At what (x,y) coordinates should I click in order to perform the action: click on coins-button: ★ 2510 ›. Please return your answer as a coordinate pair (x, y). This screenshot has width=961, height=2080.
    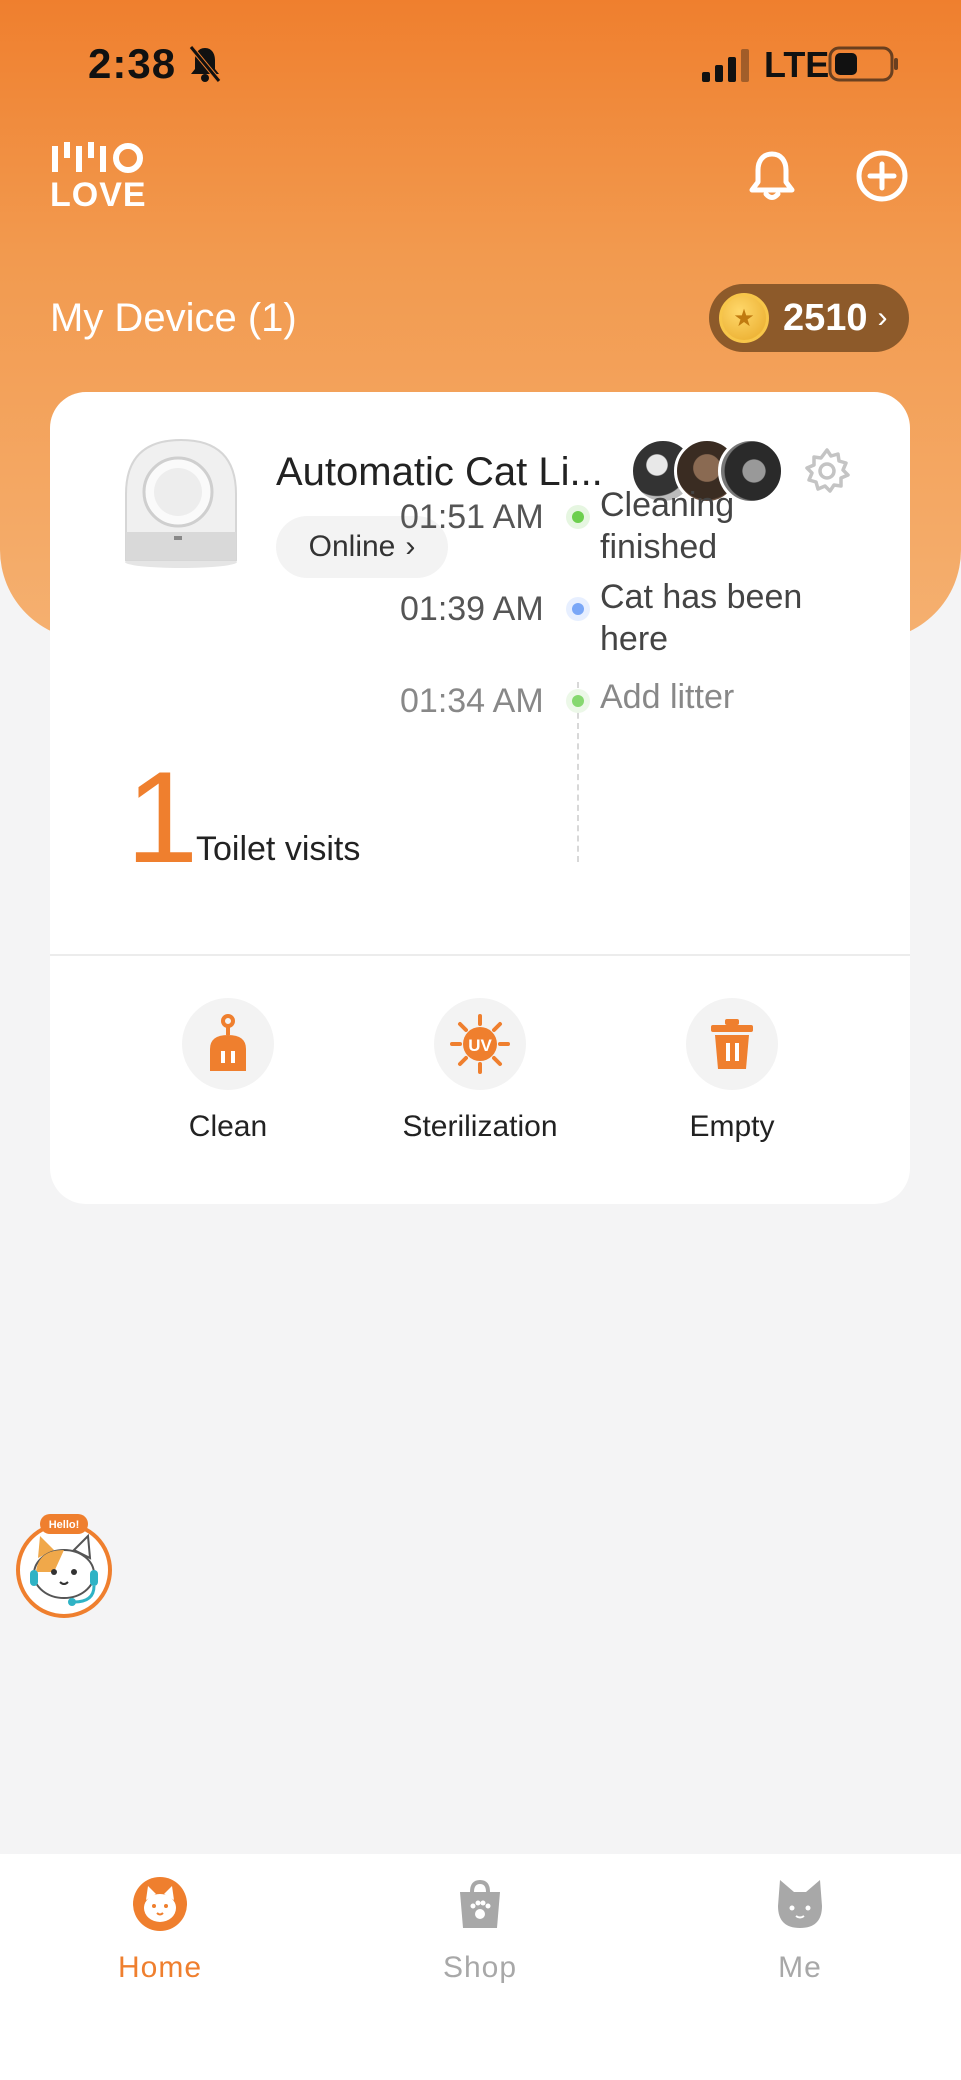
    Looking at the image, I should click on (809, 318).